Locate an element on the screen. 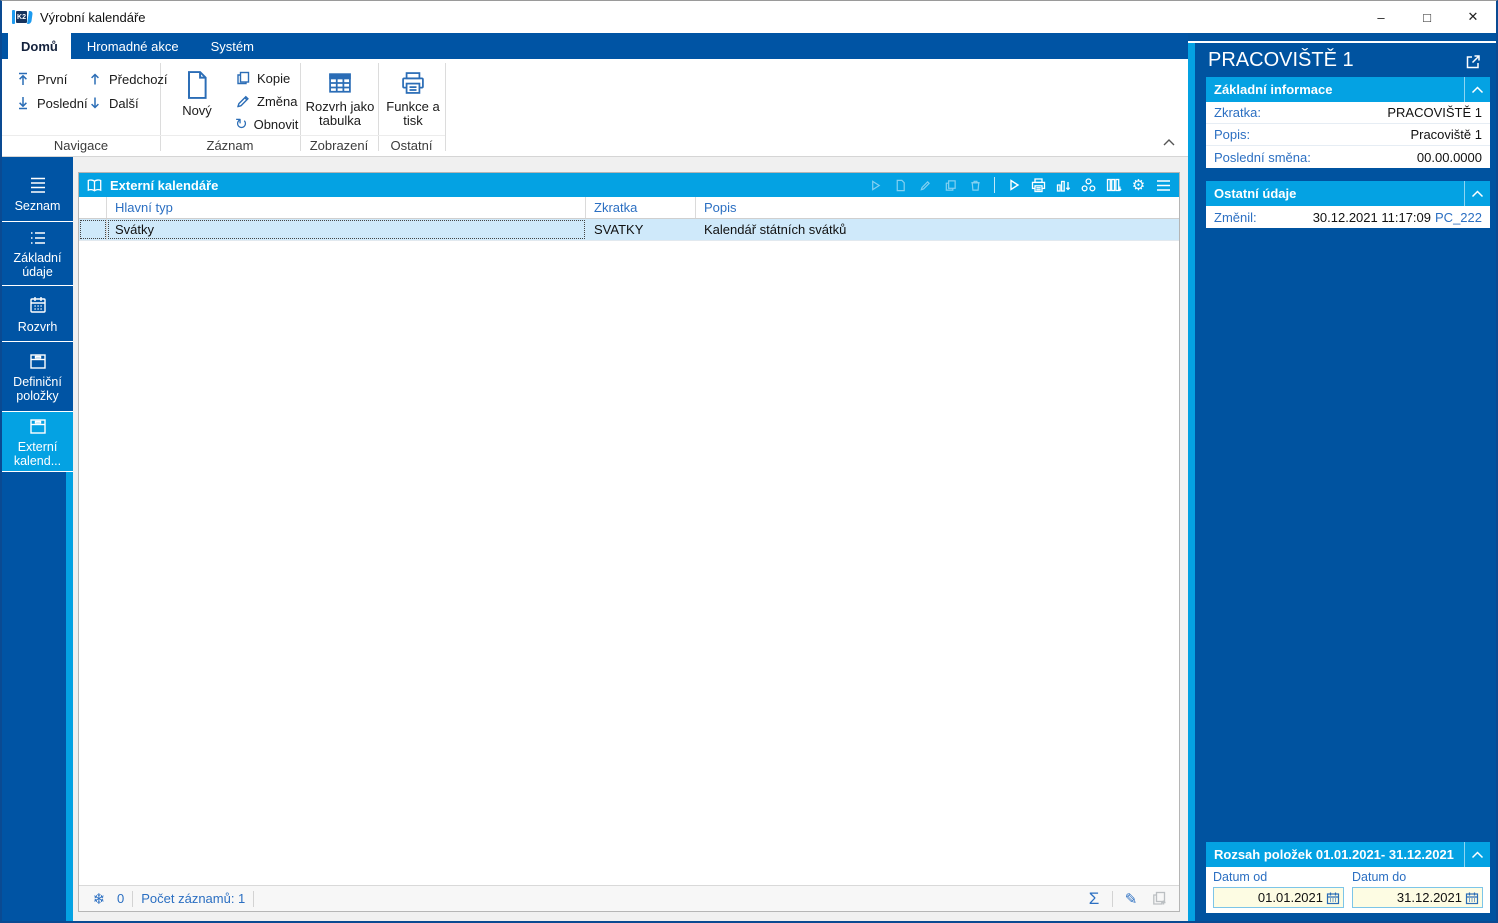  last-label: Poslední is located at coordinates (62, 103).